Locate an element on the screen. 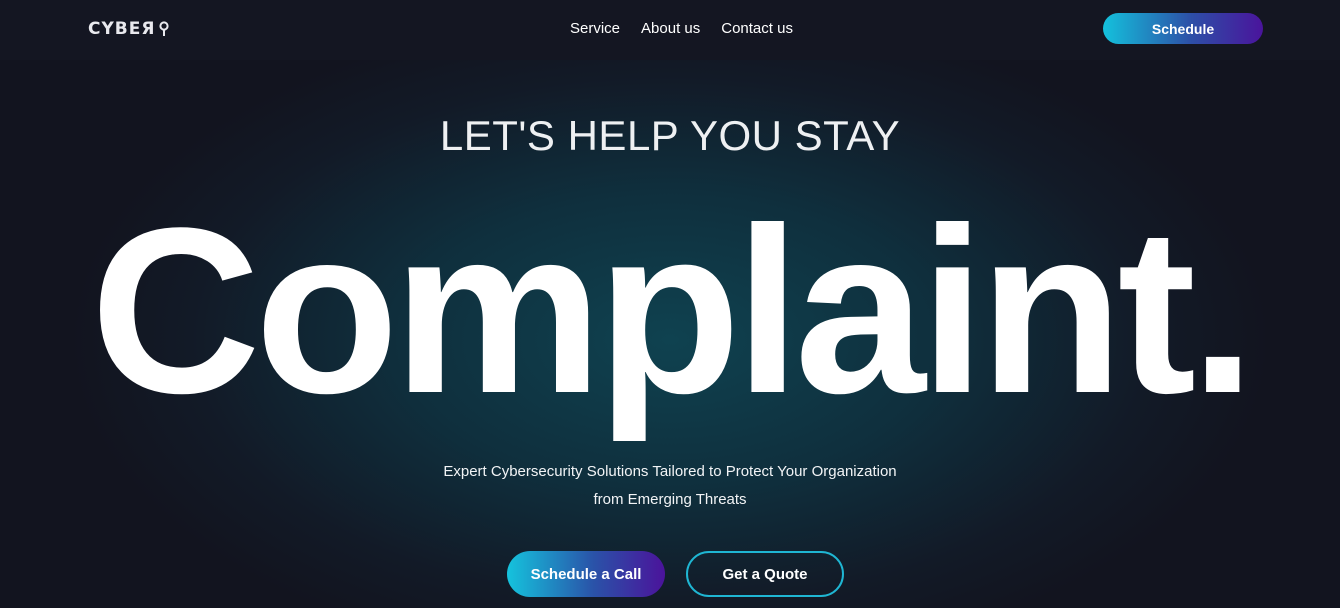 The width and height of the screenshot is (1340, 608). brand-logo: CYBEЯ is located at coordinates (129, 29).